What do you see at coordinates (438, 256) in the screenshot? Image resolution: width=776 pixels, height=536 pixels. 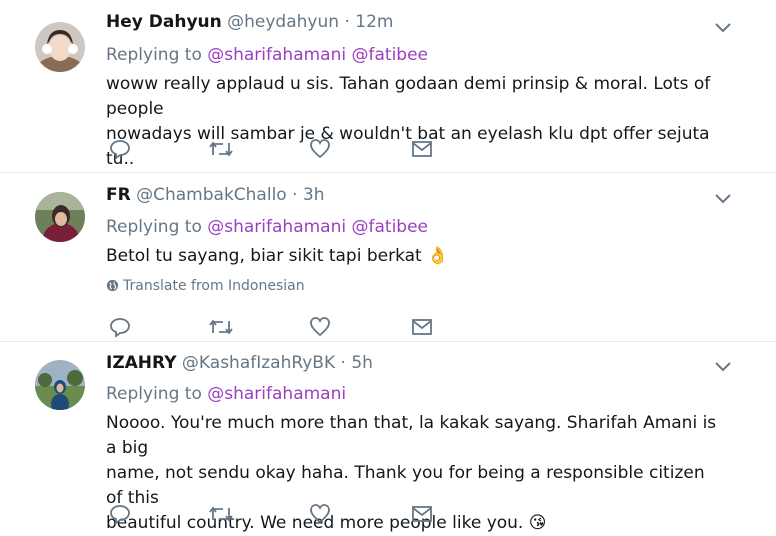 I see `ok-hand-emoji: 👌` at bounding box center [438, 256].